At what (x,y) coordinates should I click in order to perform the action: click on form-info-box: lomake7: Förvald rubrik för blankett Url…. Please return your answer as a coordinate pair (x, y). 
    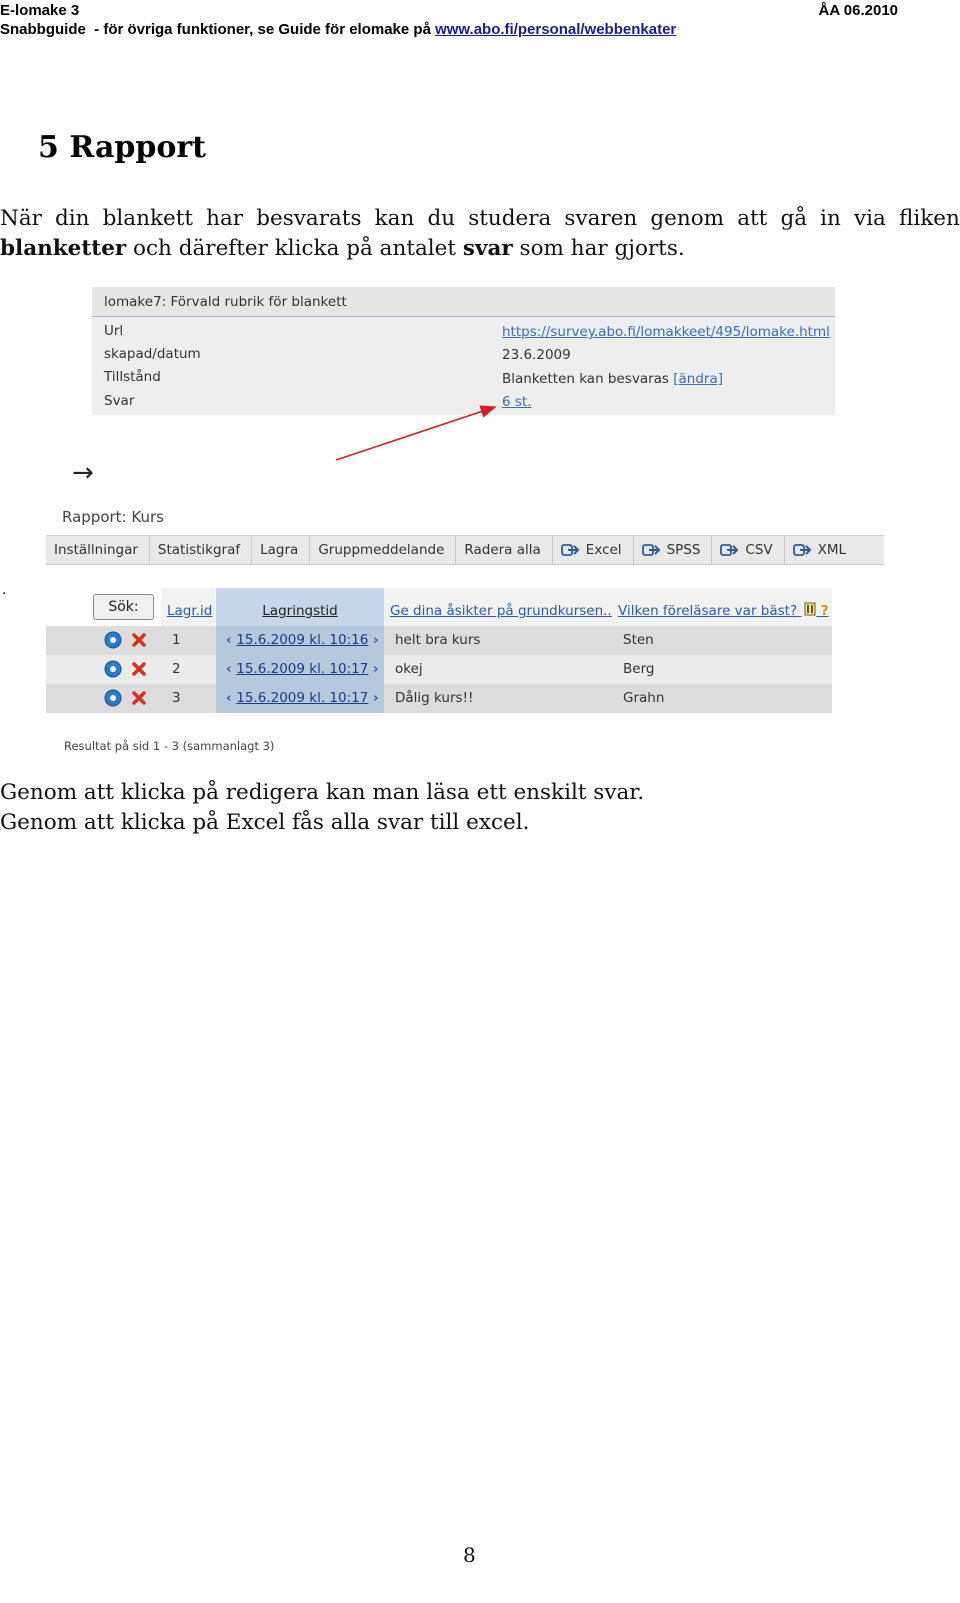
    Looking at the image, I should click on (463, 351).